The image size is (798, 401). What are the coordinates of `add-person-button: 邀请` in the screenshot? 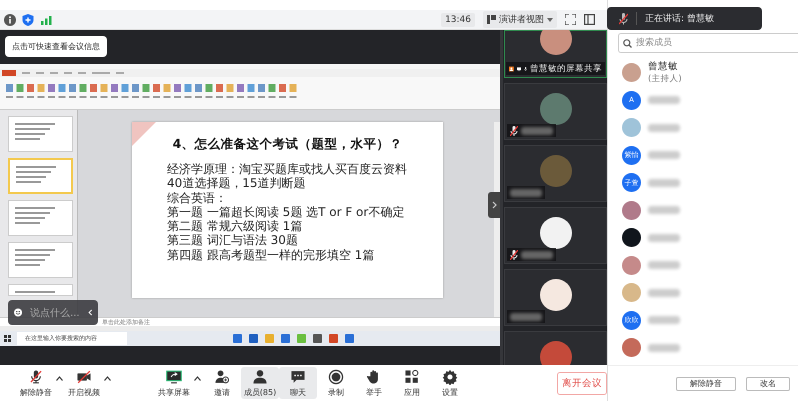 It's located at (222, 383).